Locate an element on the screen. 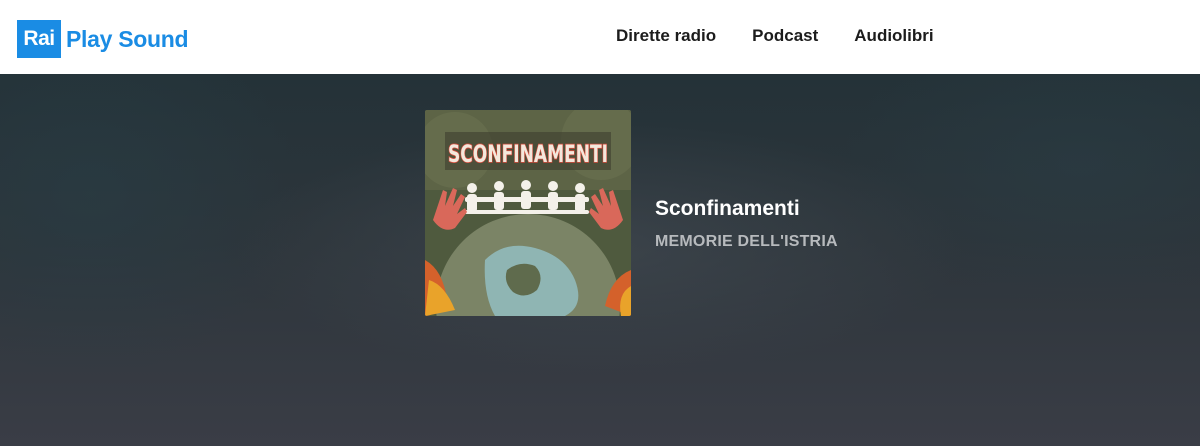 The width and height of the screenshot is (1200, 446). nav-podcast: Podcast is located at coordinates (785, 36).